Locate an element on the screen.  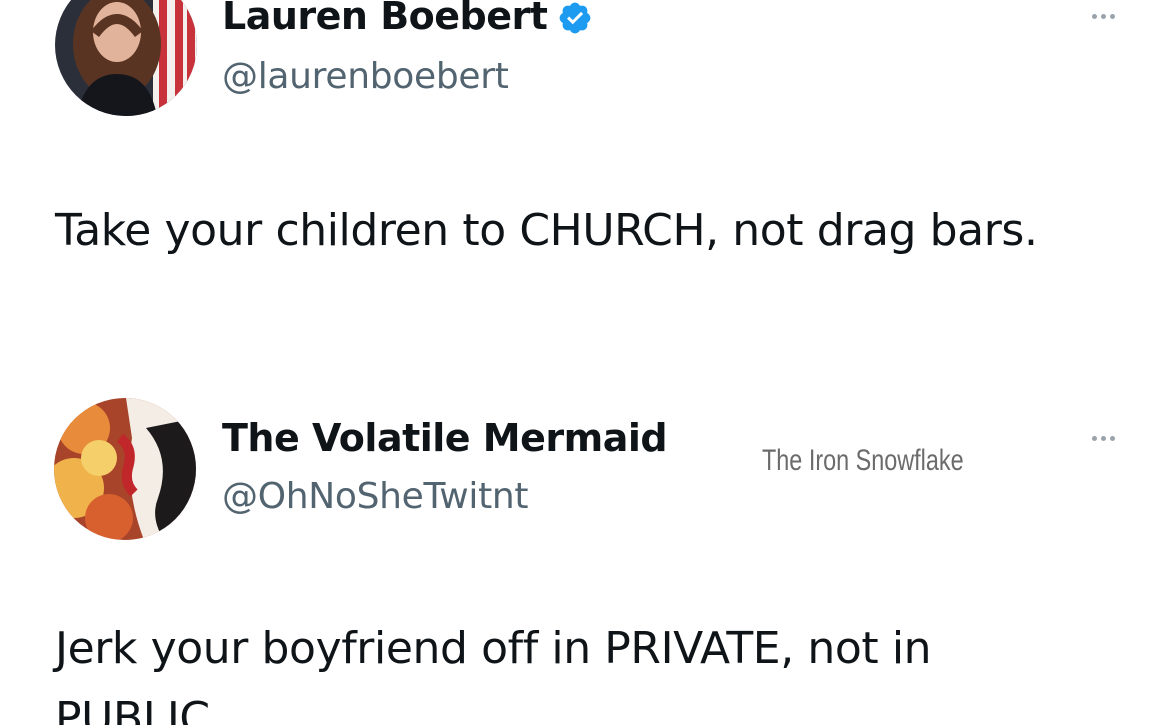
verified-badge-icon is located at coordinates (575, 18).